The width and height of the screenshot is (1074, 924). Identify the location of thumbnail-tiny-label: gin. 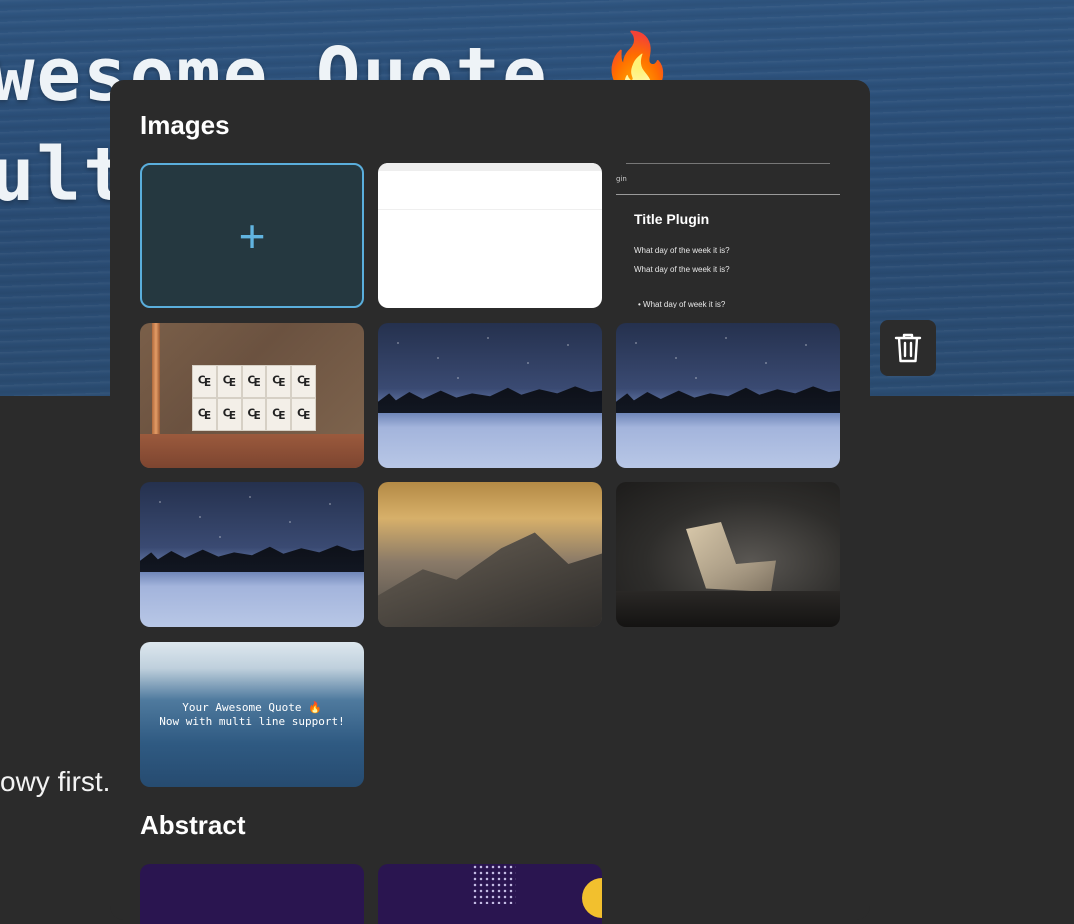
(621, 179).